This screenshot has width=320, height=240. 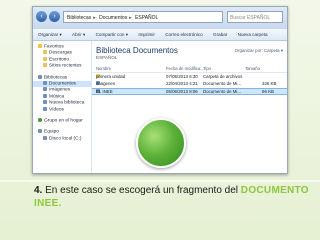 I want to click on file-date: 05/06/2013 8:06, so click(x=182, y=91).